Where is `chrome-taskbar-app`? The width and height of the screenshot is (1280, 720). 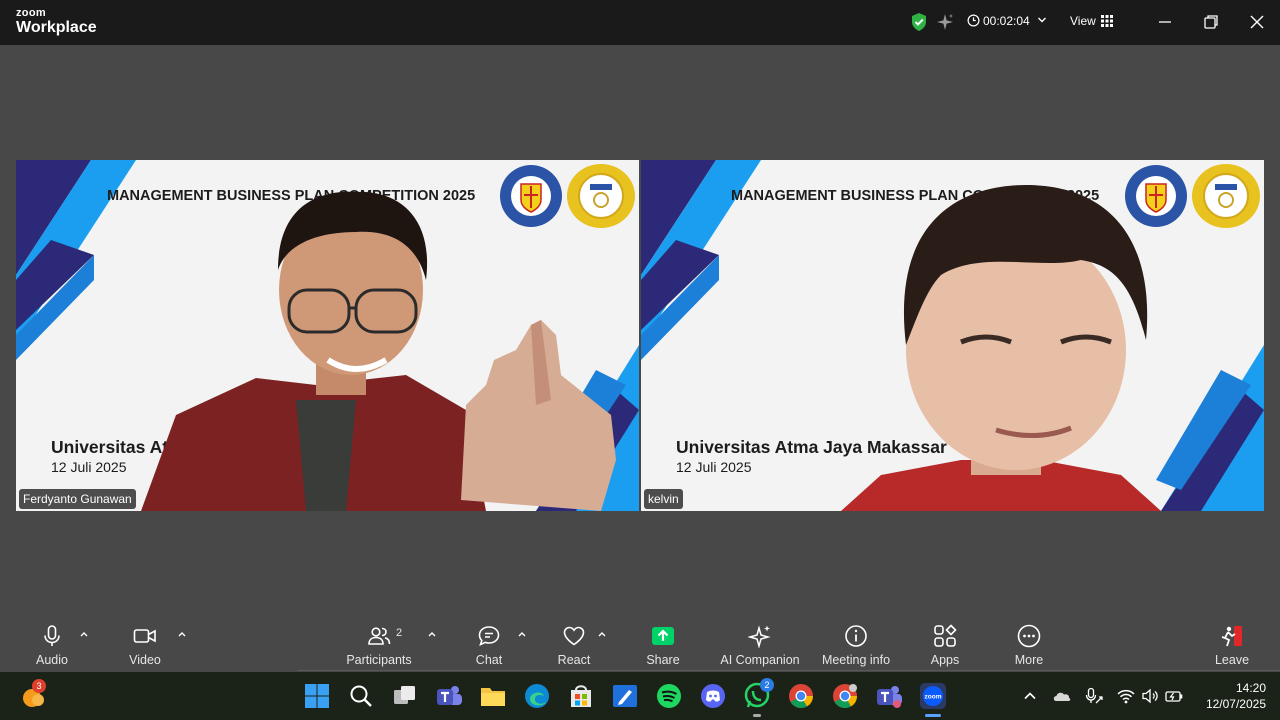 chrome-taskbar-app is located at coordinates (801, 696).